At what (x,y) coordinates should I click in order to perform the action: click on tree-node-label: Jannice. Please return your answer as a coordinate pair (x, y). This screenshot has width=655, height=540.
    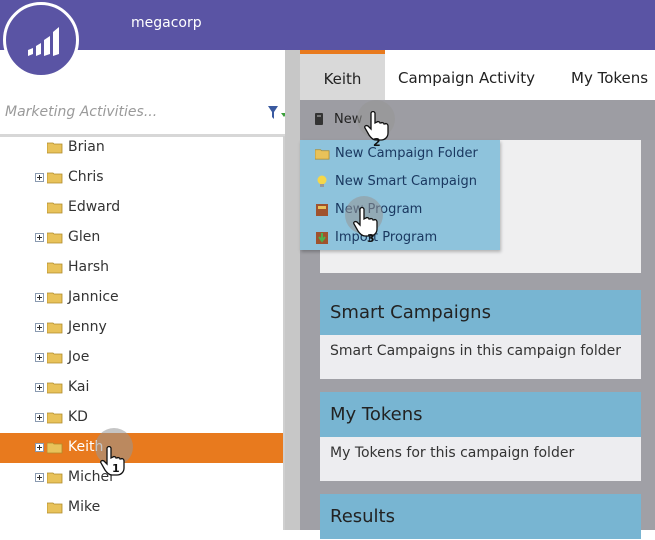
    Looking at the image, I should click on (93, 297).